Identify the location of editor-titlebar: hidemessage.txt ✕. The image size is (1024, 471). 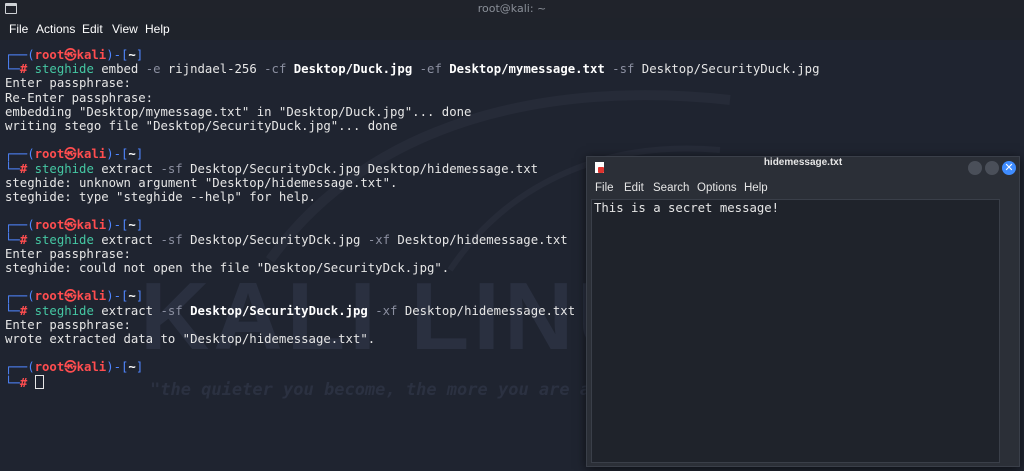
(803, 168).